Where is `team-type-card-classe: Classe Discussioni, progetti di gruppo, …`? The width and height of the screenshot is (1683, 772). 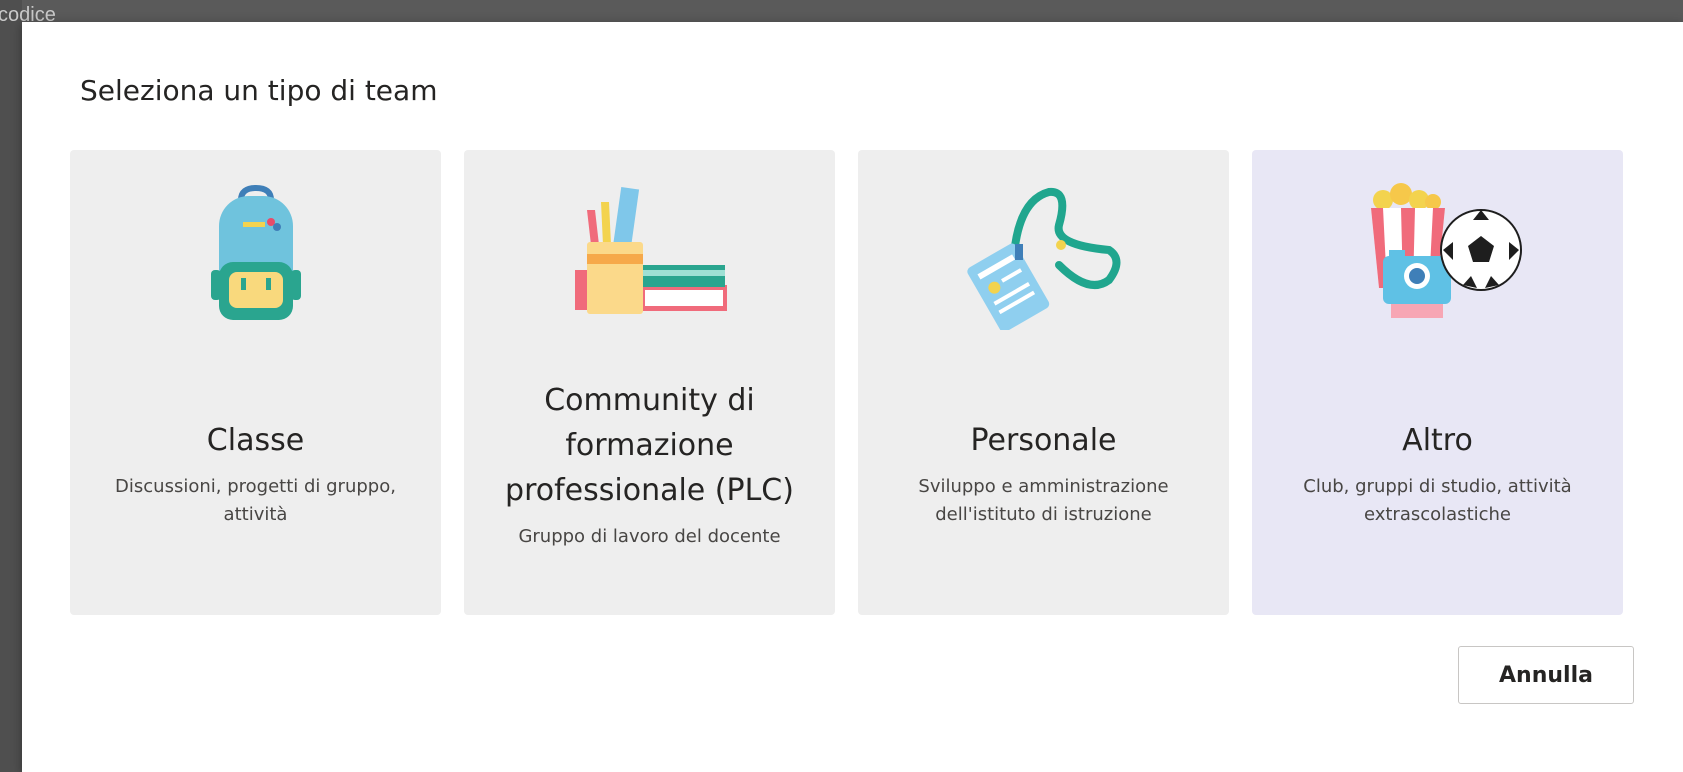 team-type-card-classe: Classe Discussioni, progetti di gruppo, … is located at coordinates (255, 382).